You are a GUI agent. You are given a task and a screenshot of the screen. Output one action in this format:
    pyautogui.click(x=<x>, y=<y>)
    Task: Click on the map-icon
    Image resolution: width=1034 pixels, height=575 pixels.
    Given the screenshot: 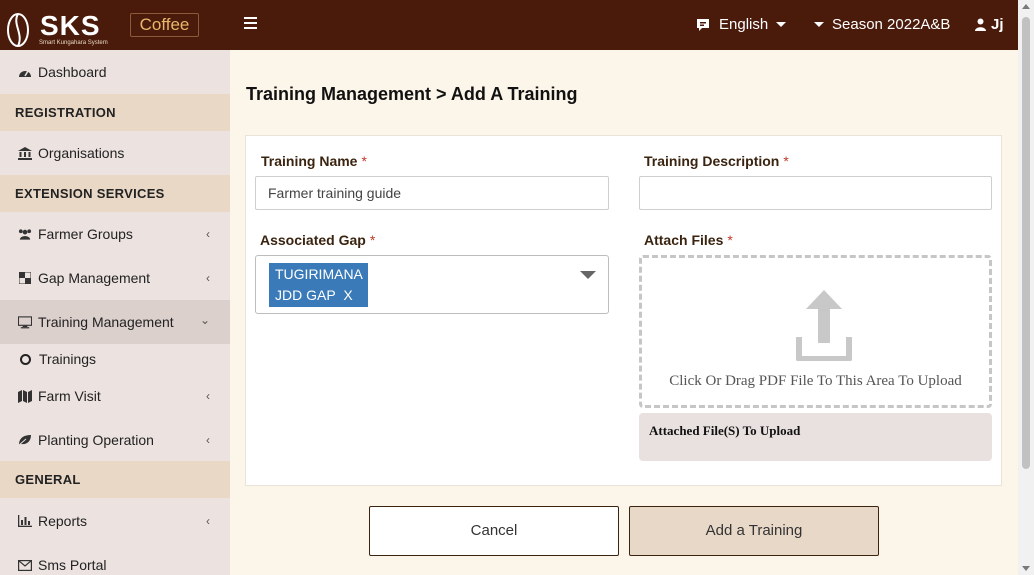 What is the action you would take?
    pyautogui.click(x=25, y=396)
    